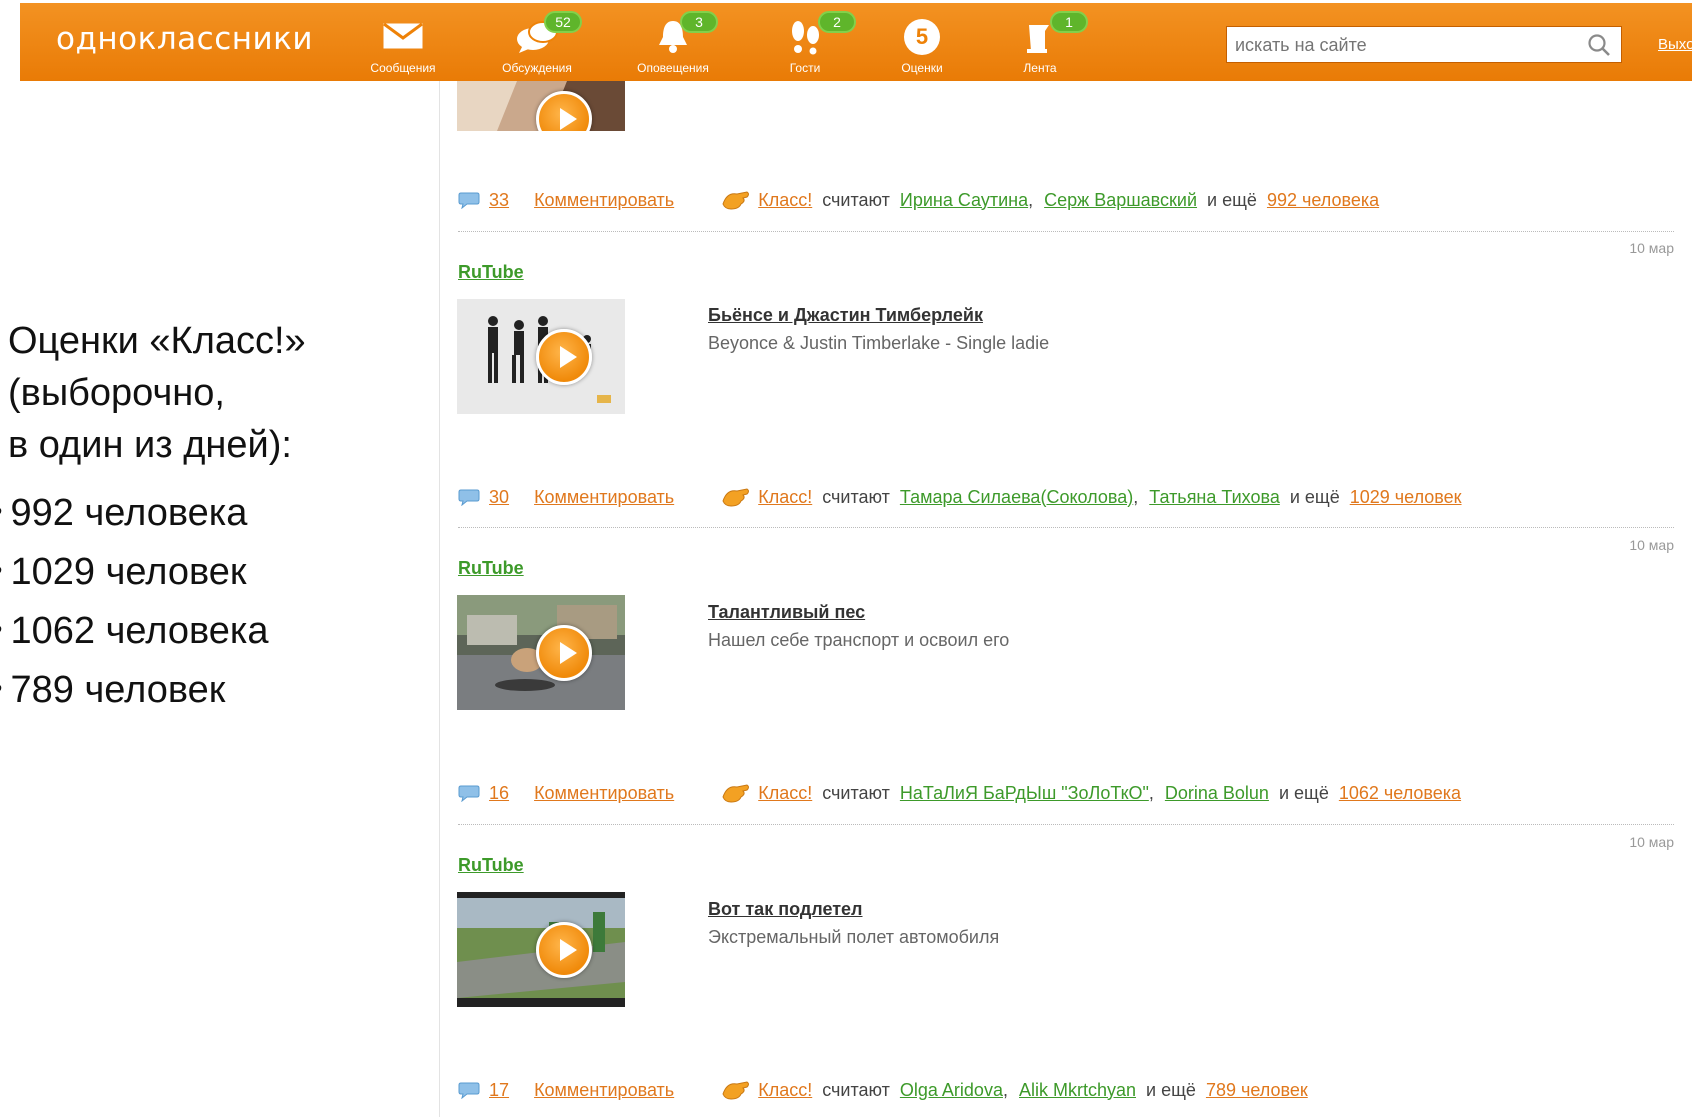  What do you see at coordinates (964, 200) in the screenshot?
I see `liker-link: Ирина Саутина` at bounding box center [964, 200].